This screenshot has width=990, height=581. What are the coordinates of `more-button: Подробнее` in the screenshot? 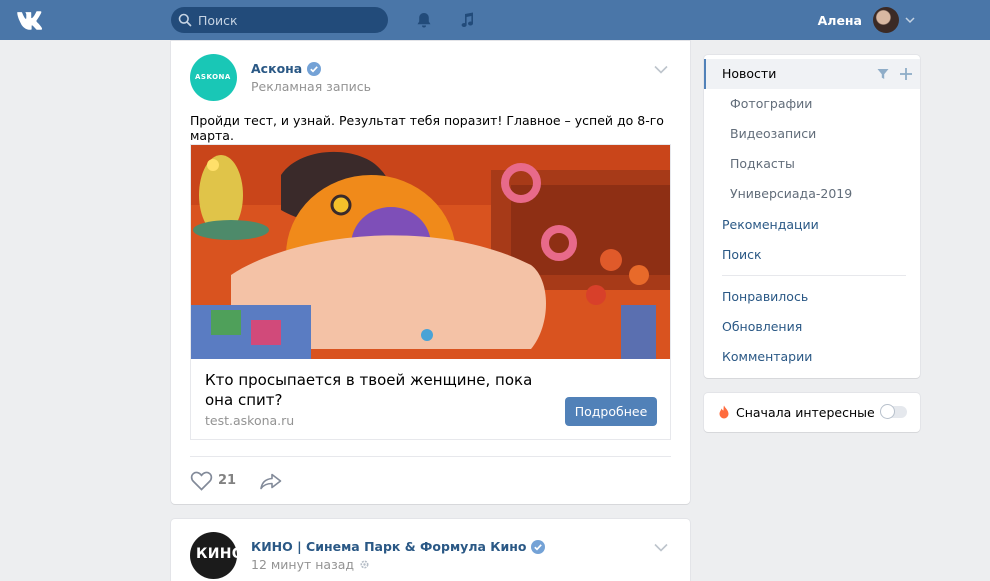 It's located at (611, 411).